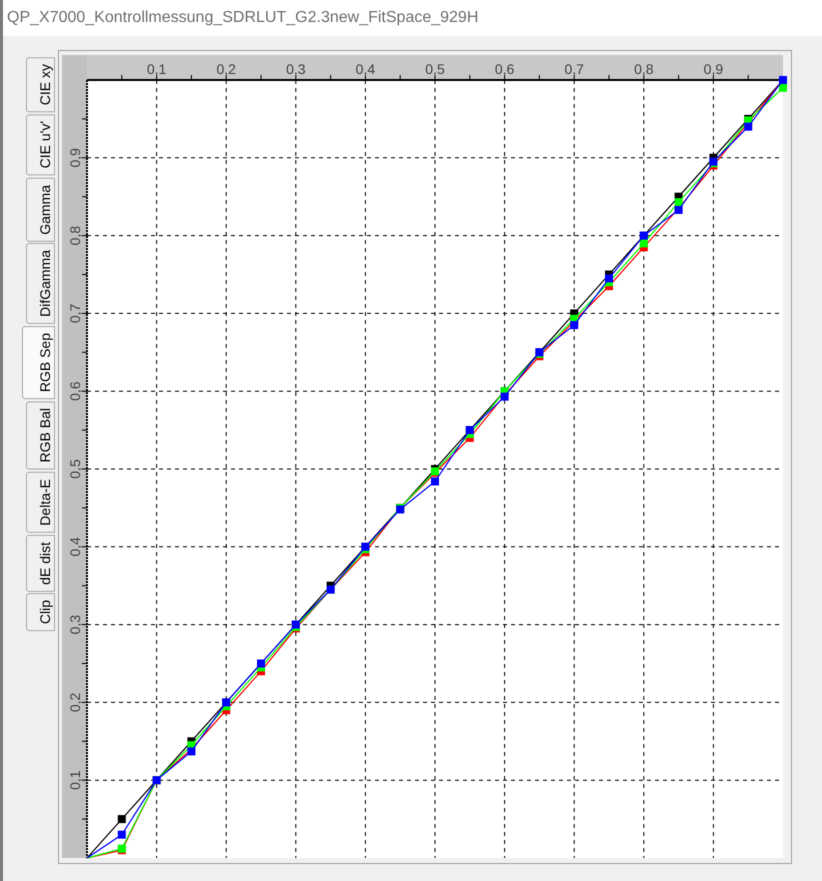 The image size is (822, 881). Describe the element at coordinates (504, 69) in the screenshot. I see `x-tick-label: 0,6` at that location.